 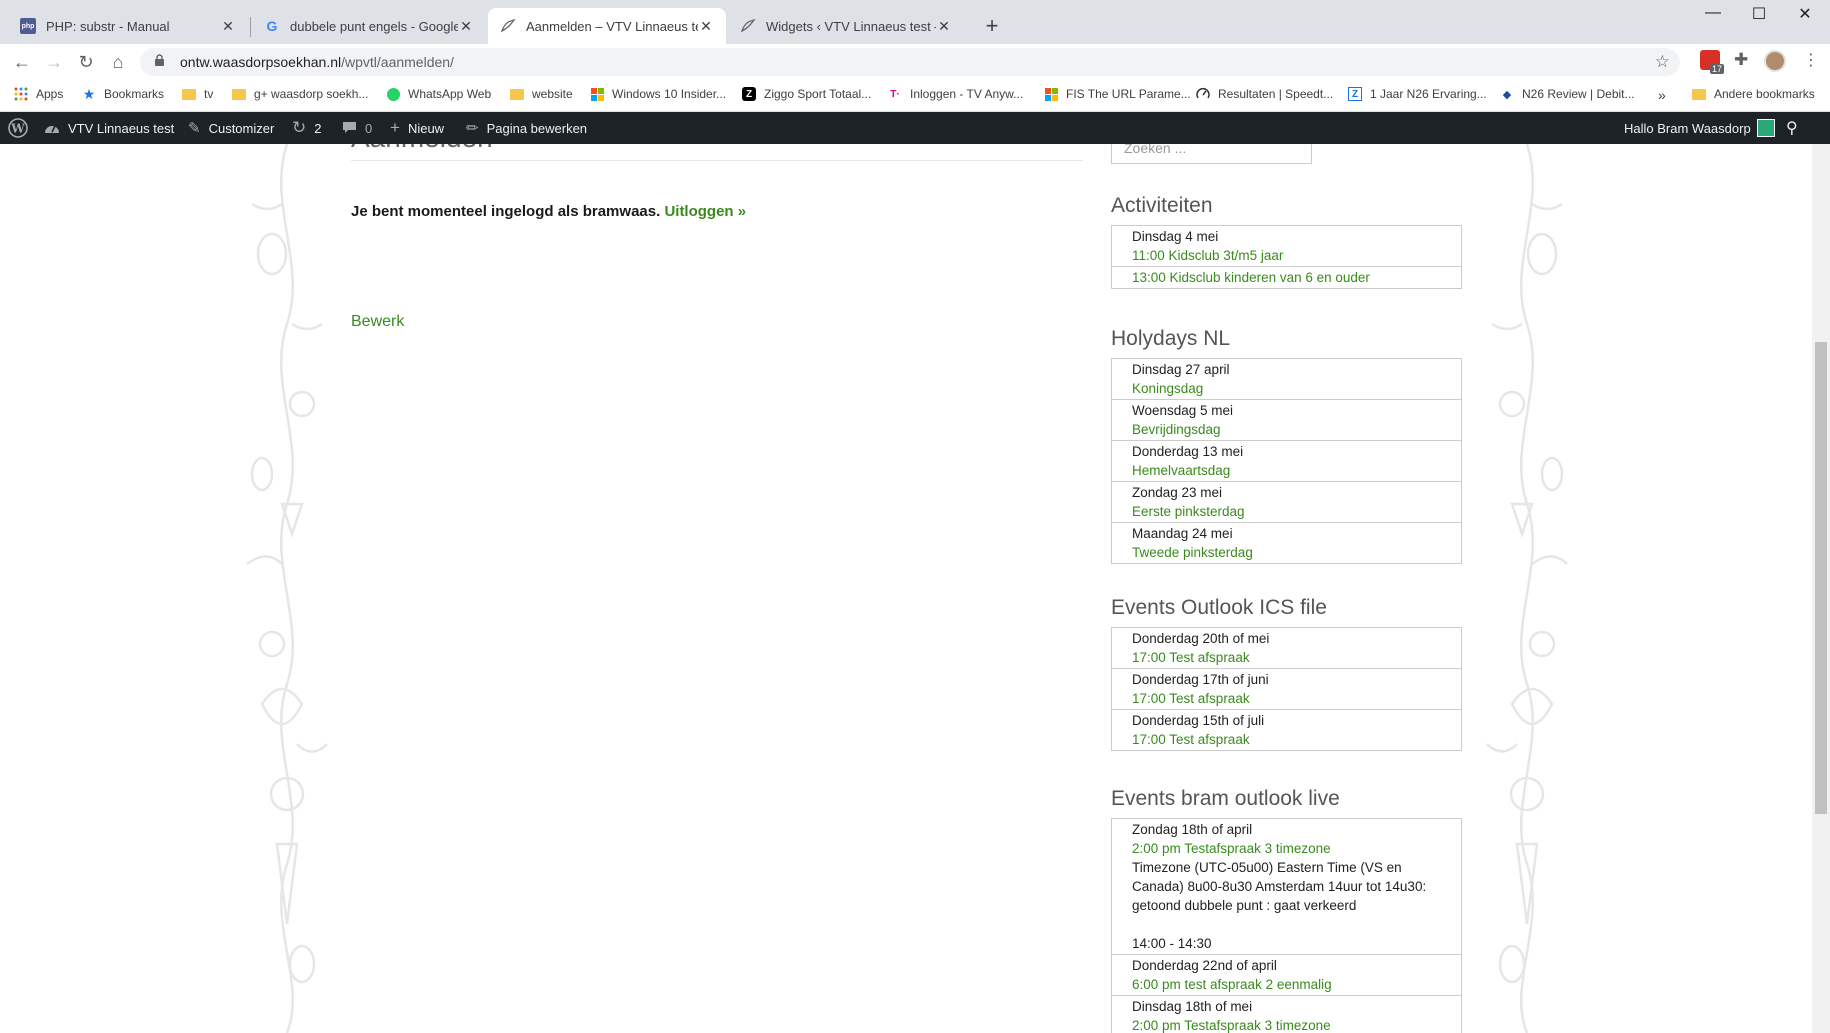 What do you see at coordinates (1765, 128) in the screenshot?
I see `user-avatar-icon` at bounding box center [1765, 128].